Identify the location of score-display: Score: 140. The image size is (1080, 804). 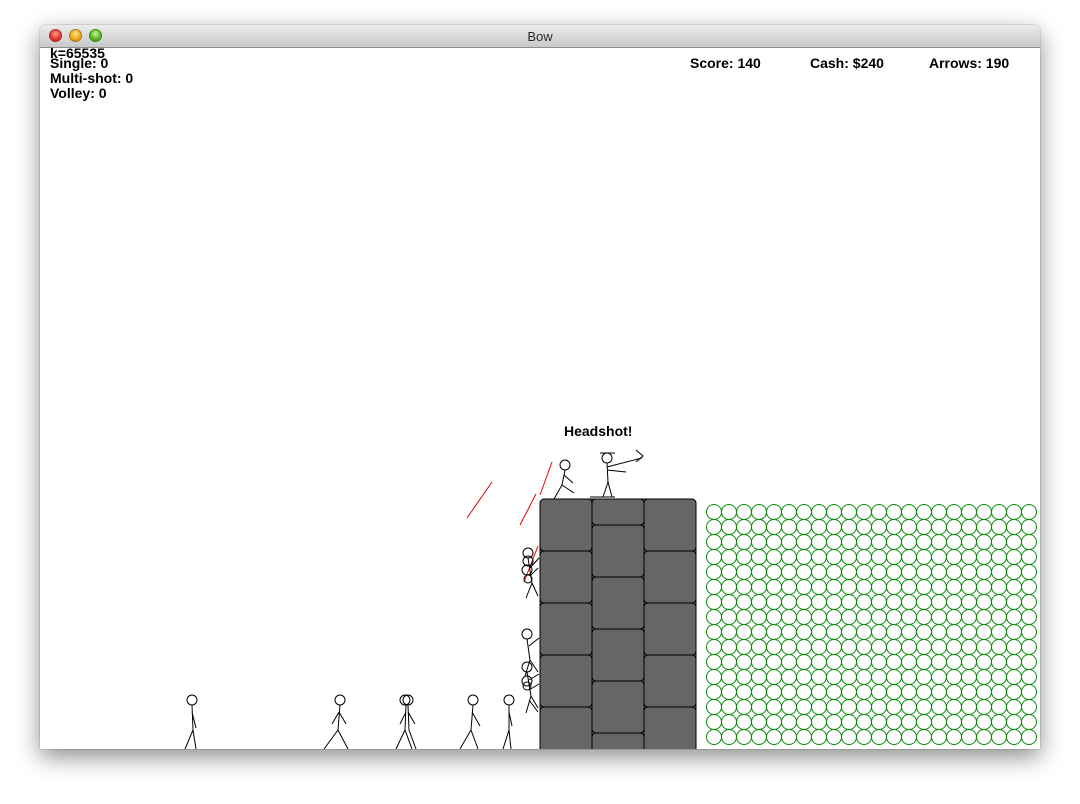
(725, 63).